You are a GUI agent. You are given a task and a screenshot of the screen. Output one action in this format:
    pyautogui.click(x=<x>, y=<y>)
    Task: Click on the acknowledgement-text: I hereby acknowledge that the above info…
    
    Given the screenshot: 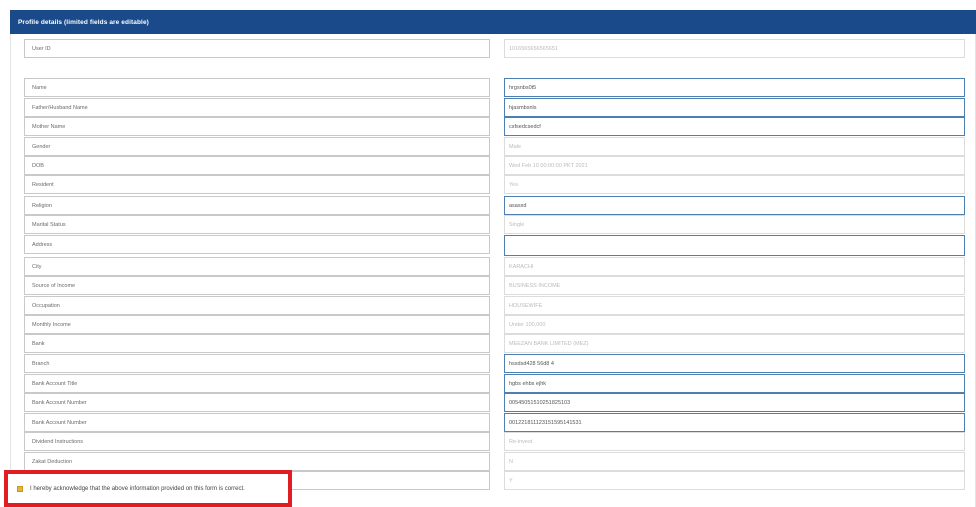 What is the action you would take?
    pyautogui.click(x=137, y=488)
    